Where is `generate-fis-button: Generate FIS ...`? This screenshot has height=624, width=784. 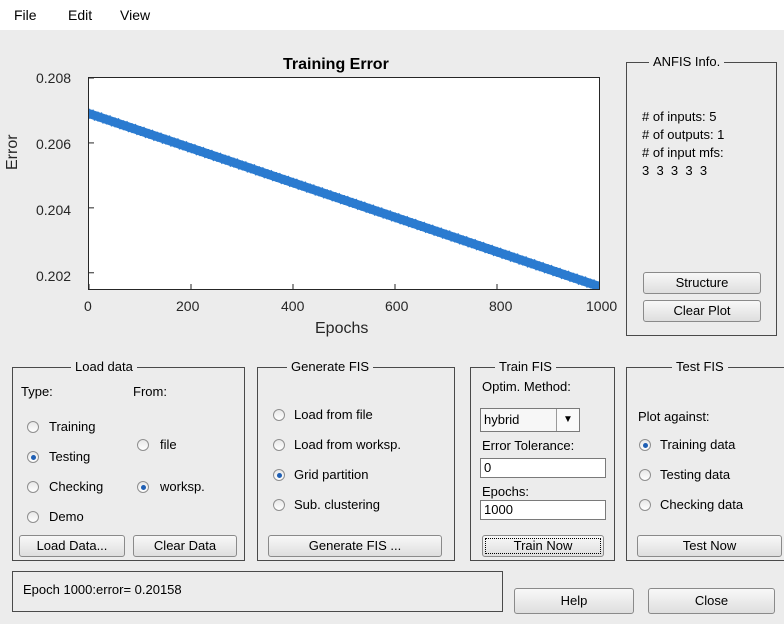 generate-fis-button: Generate FIS ... is located at coordinates (355, 546).